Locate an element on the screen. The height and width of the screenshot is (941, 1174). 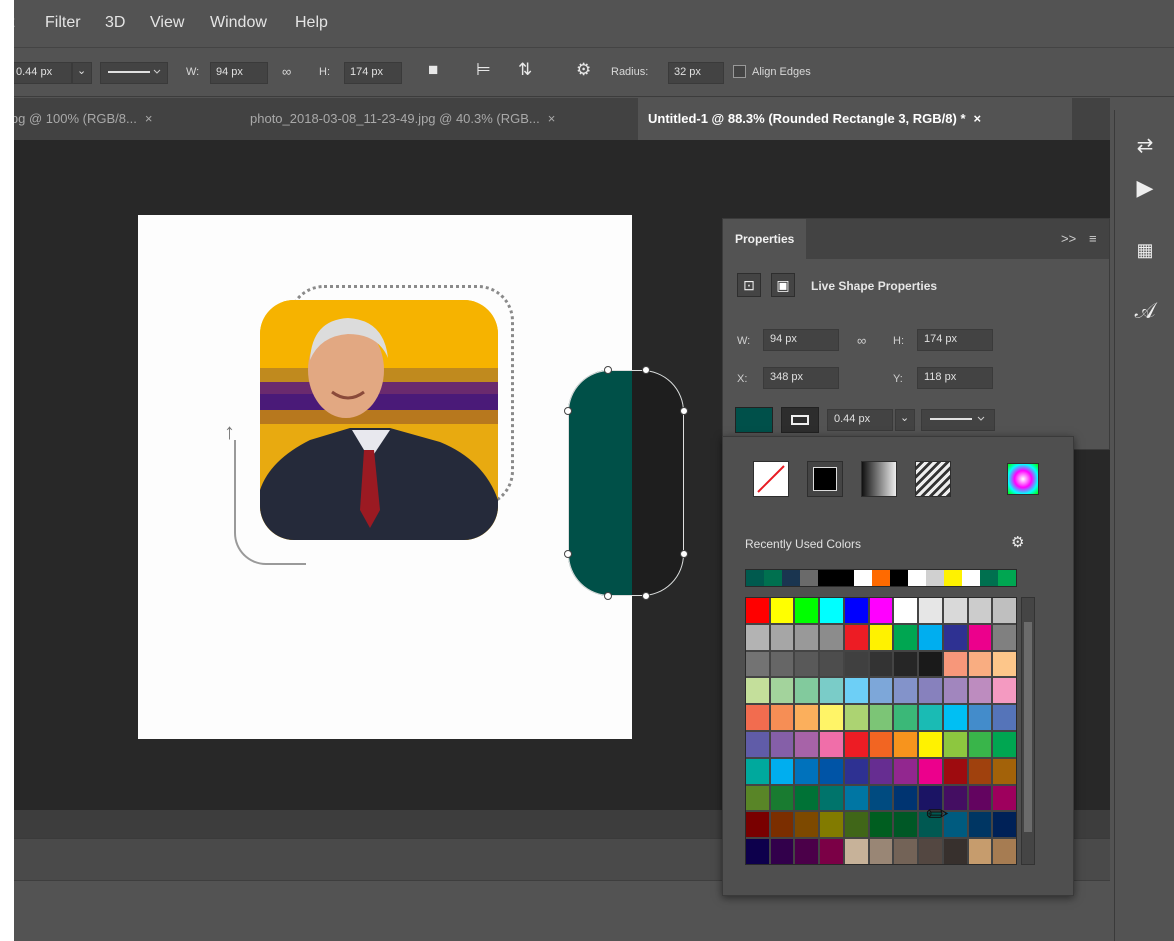
mask-icon: ▣ is located at coordinates (783, 285).